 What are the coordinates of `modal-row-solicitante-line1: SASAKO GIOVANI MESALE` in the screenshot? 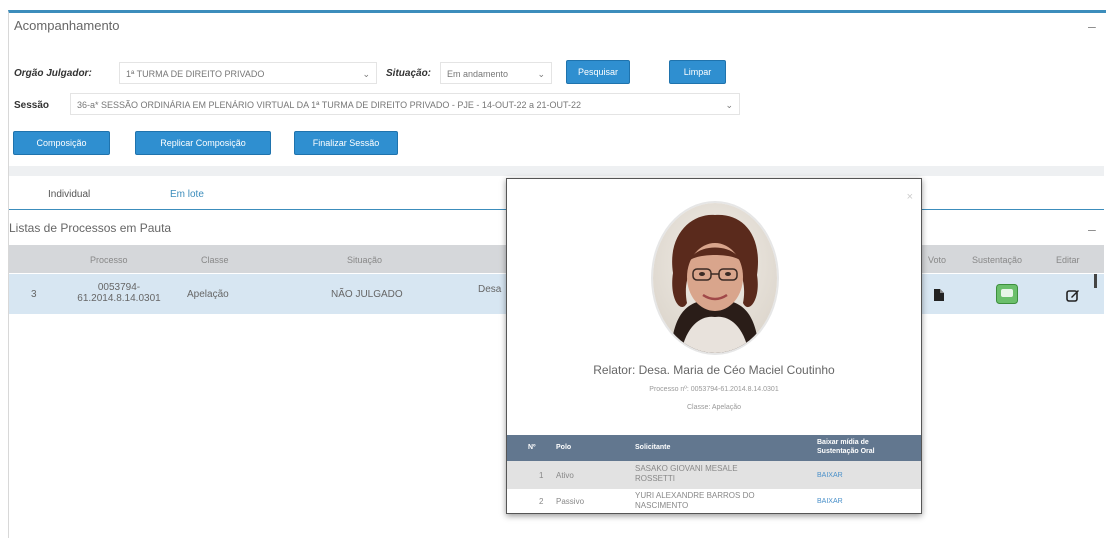 It's located at (686, 468).